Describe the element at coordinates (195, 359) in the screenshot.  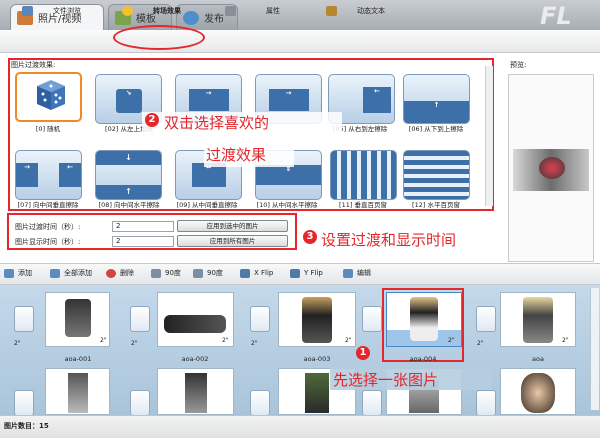
I see `thumbnail-caption: aoa-002` at that location.